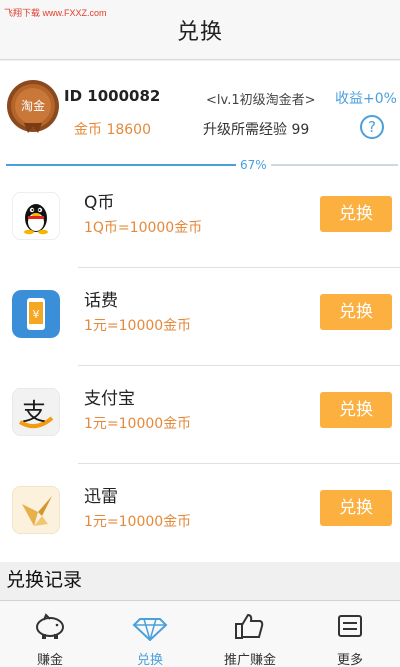 This screenshot has width=400, height=667. What do you see at coordinates (261, 100) in the screenshot?
I see `user-level: <lv.1初级淘金者>` at bounding box center [261, 100].